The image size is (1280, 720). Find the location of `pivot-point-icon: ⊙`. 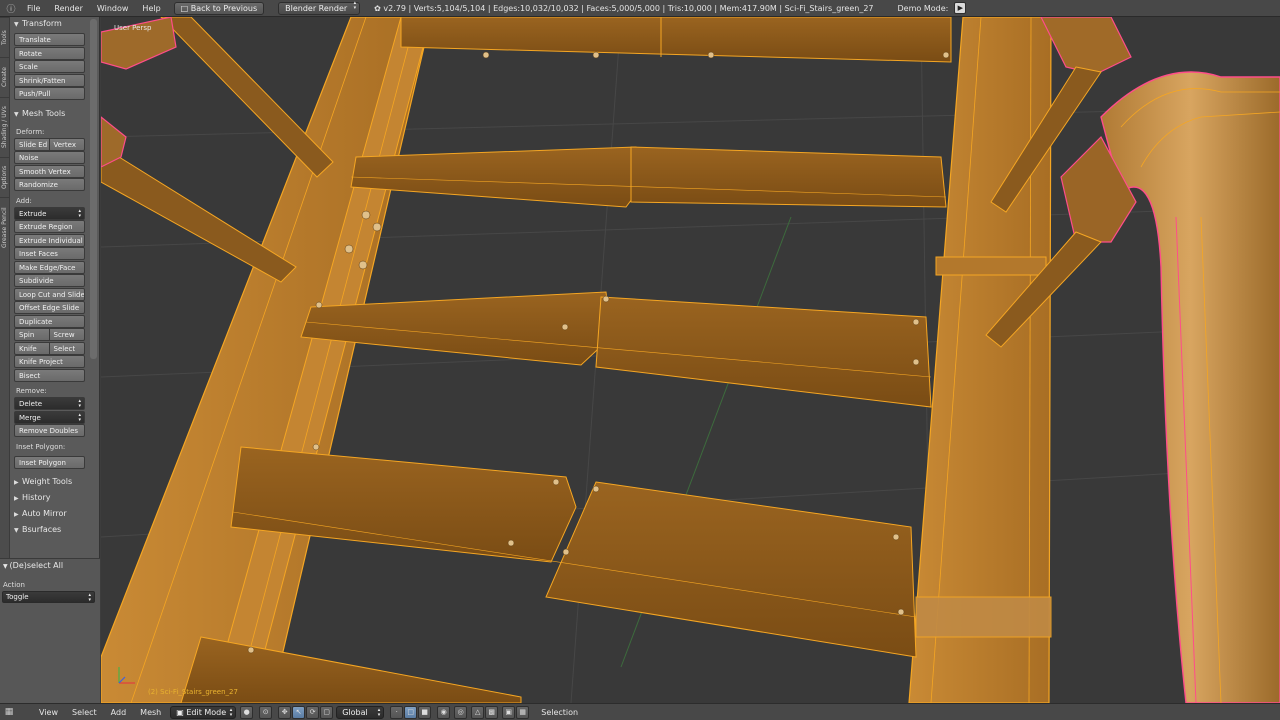

pivot-point-icon: ⊙ is located at coordinates (266, 712).